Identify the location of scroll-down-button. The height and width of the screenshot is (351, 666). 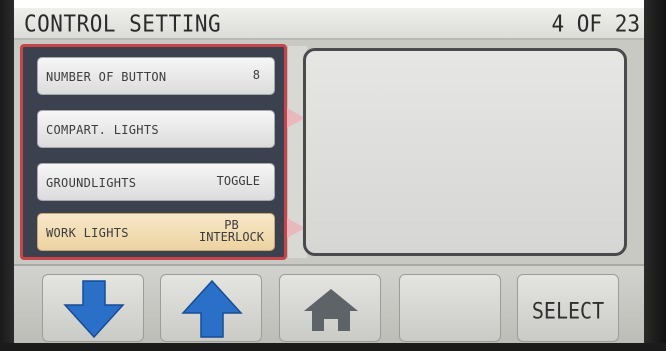
(93, 308).